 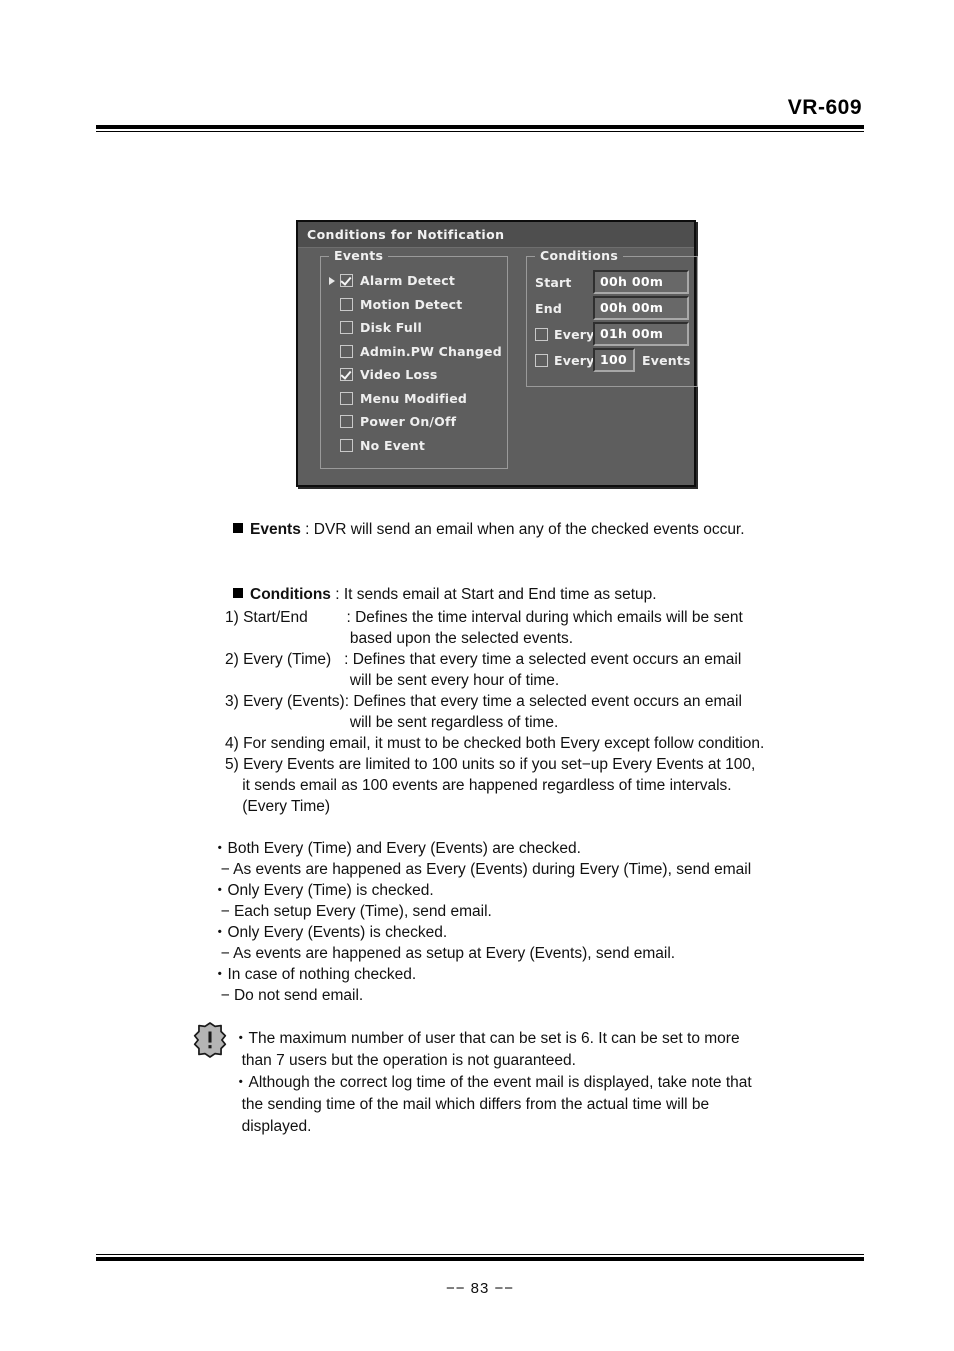 I want to click on bullet-item-4: ・In case of nothing checked., so click(x=314, y=974).